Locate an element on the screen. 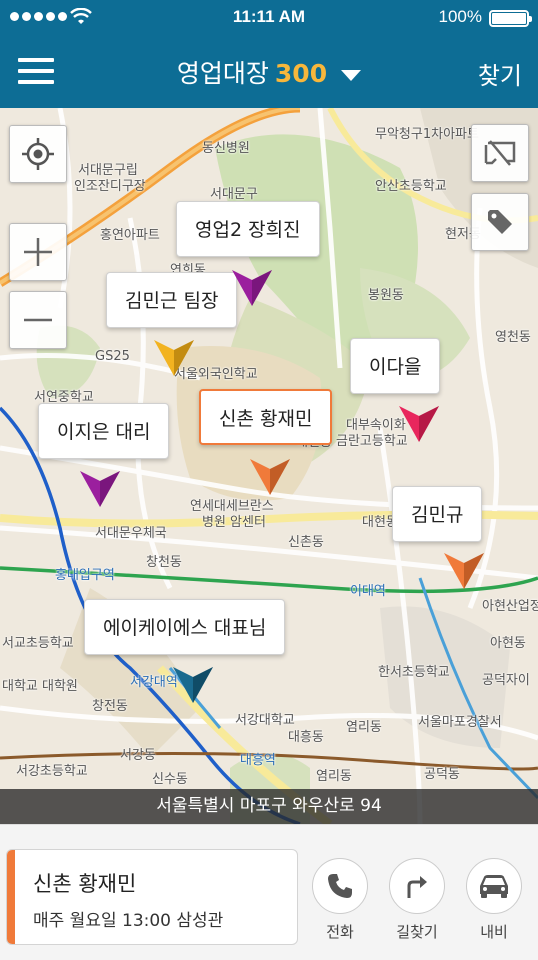  map-label: 병원 암센터 is located at coordinates (234, 522).